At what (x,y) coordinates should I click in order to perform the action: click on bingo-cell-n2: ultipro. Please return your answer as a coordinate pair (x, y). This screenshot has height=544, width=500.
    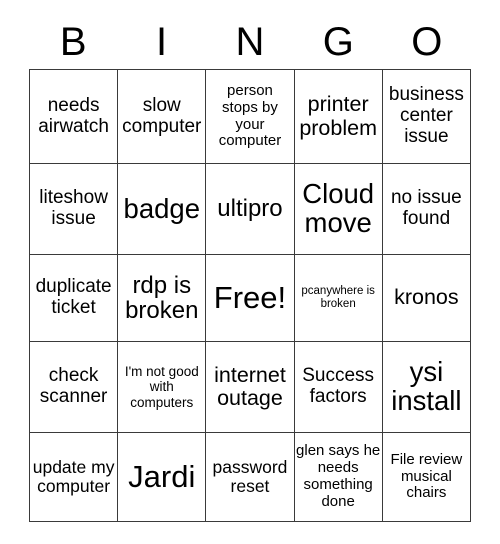
    Looking at the image, I should click on (250, 209).